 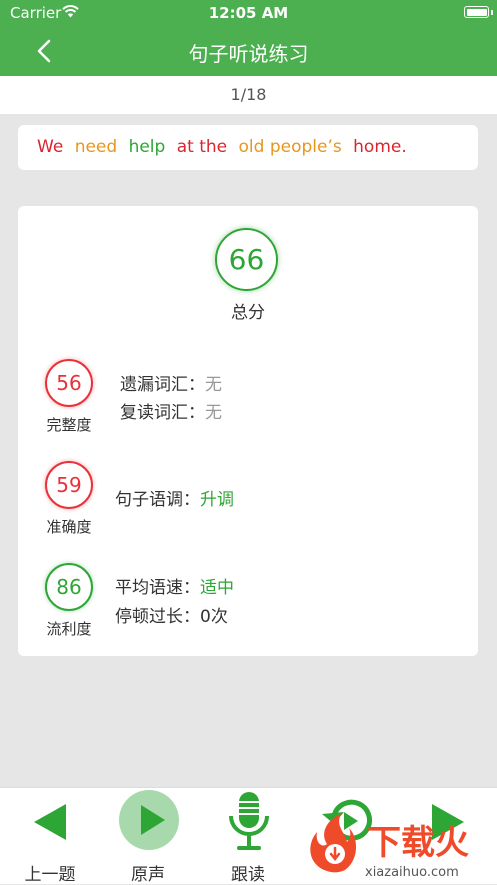 What do you see at coordinates (418, 843) in the screenshot?
I see `watermark-text: 下载火` at bounding box center [418, 843].